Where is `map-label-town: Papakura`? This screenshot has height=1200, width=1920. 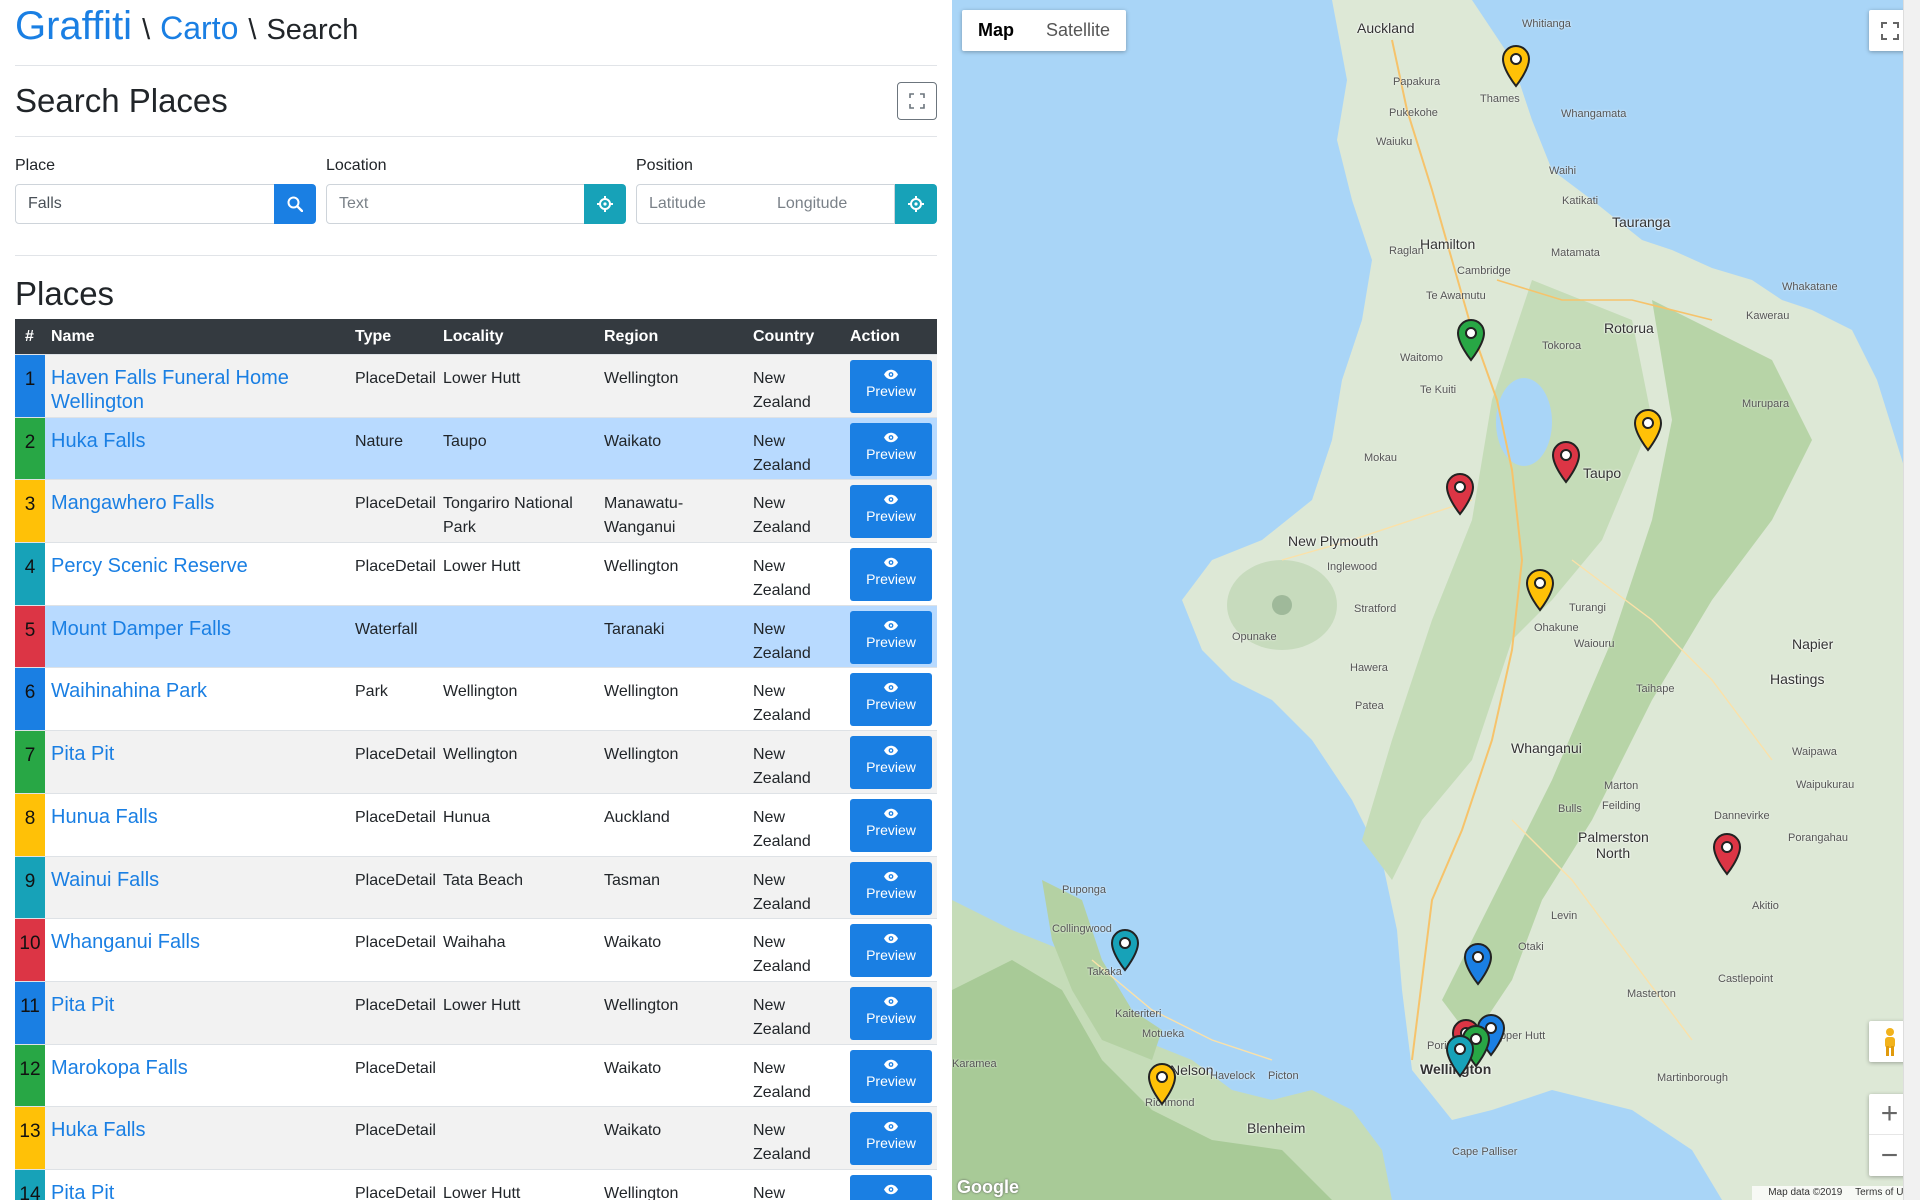
map-label-town: Papakura is located at coordinates (1417, 82).